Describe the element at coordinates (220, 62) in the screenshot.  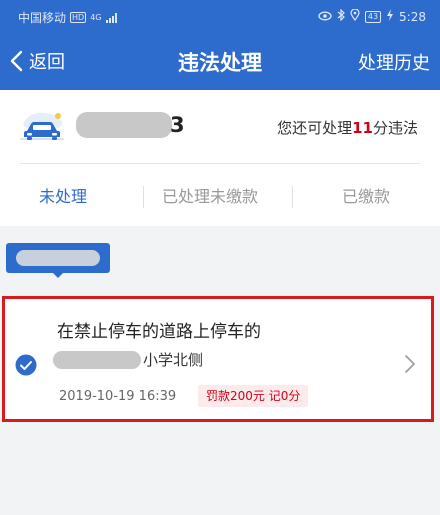
I see `nav-bar: 返回 违法处理 处理历史` at that location.